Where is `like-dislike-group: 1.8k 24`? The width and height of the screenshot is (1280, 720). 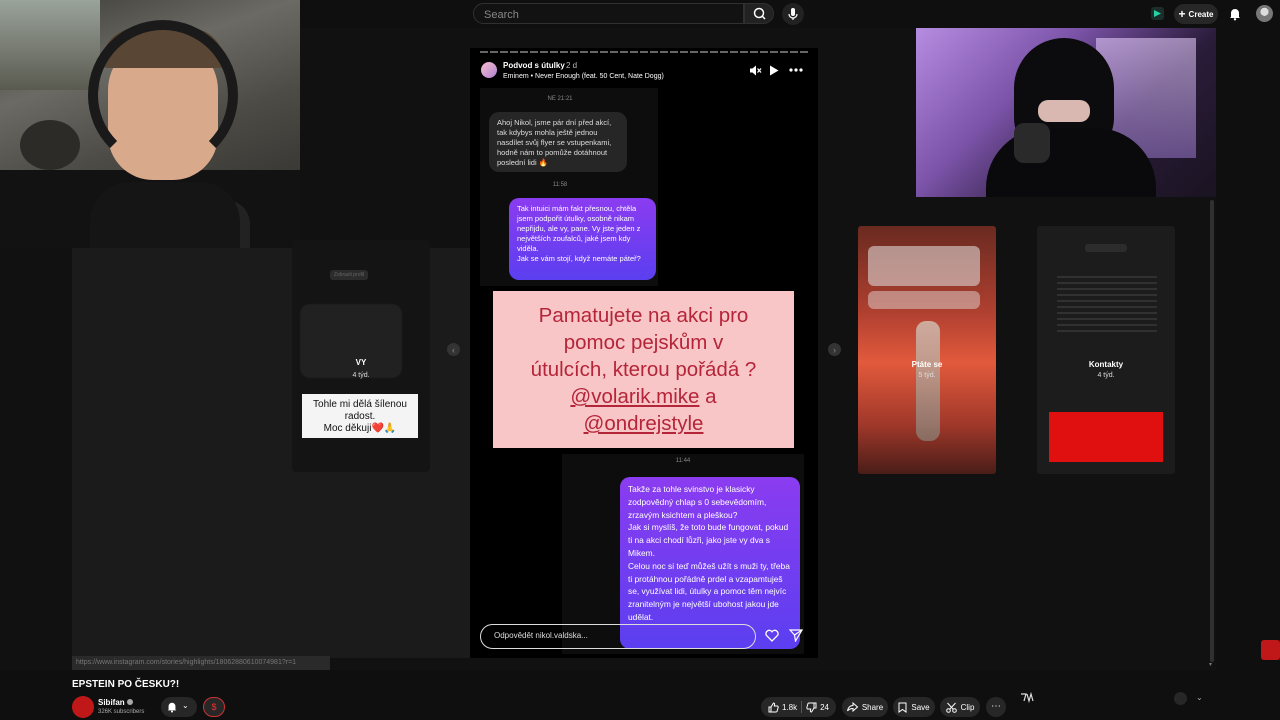
like-dislike-group: 1.8k 24 is located at coordinates (798, 707).